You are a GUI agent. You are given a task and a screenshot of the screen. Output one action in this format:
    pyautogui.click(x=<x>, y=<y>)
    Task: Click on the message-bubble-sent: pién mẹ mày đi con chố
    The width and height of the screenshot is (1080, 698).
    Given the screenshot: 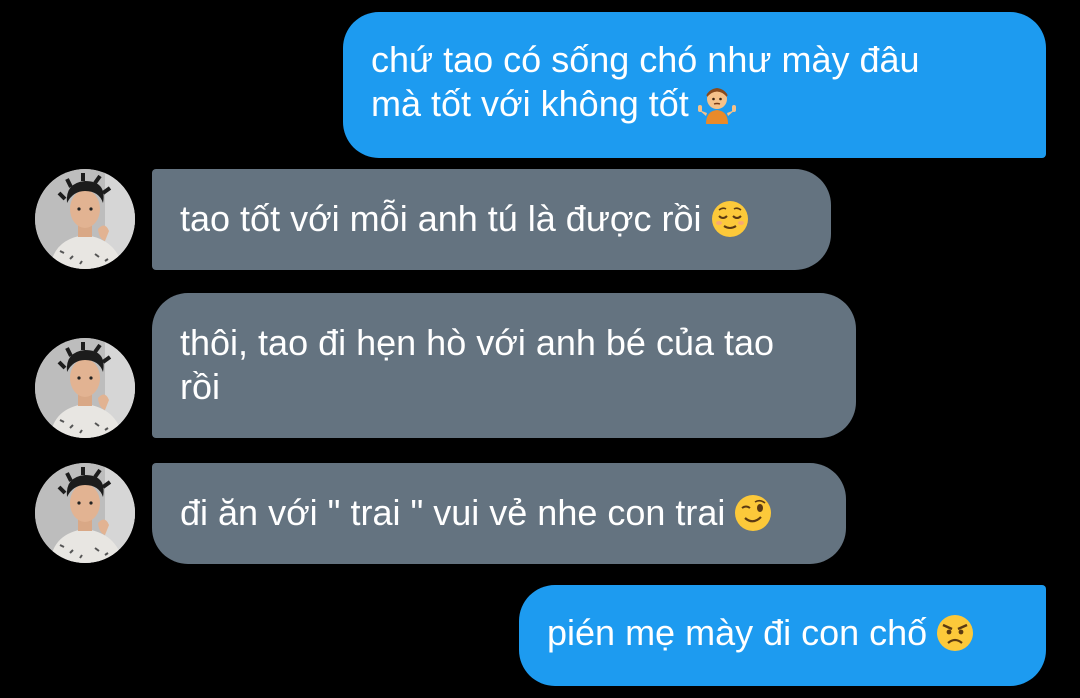 What is the action you would take?
    pyautogui.click(x=782, y=635)
    